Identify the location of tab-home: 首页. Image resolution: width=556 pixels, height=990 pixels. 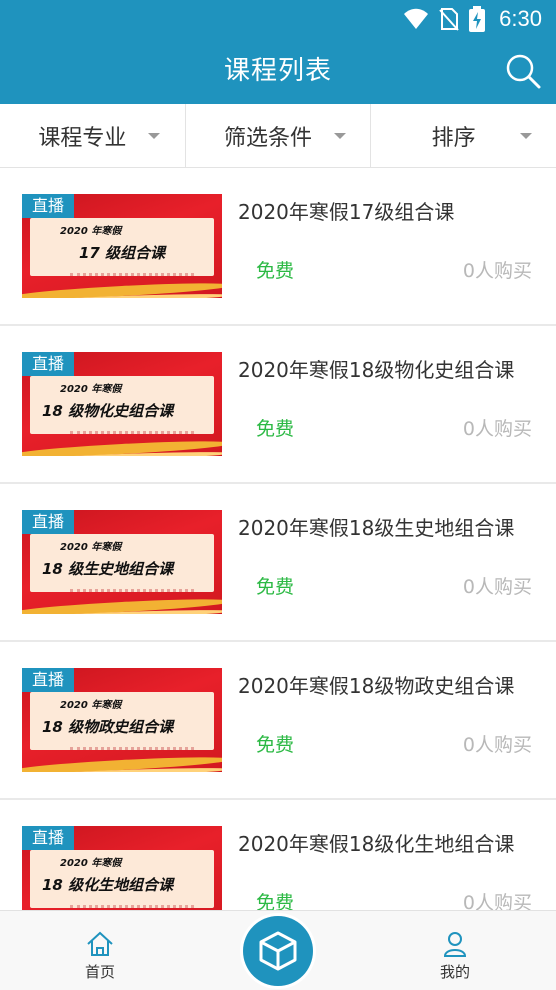
(100, 950).